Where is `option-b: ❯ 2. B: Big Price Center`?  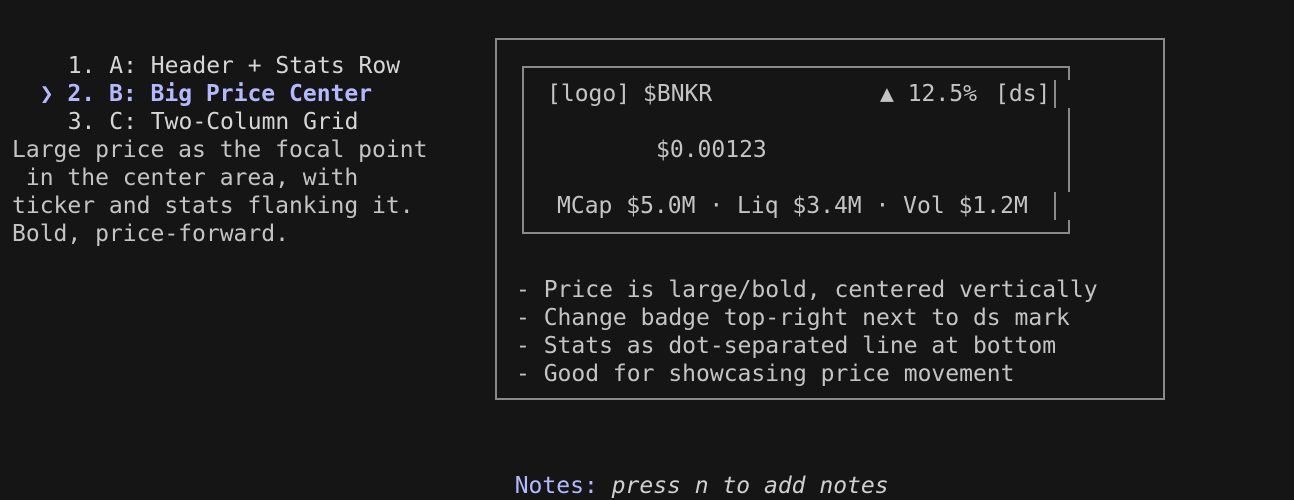
option-b: ❯ 2. B: Big Price Center is located at coordinates (192, 79).